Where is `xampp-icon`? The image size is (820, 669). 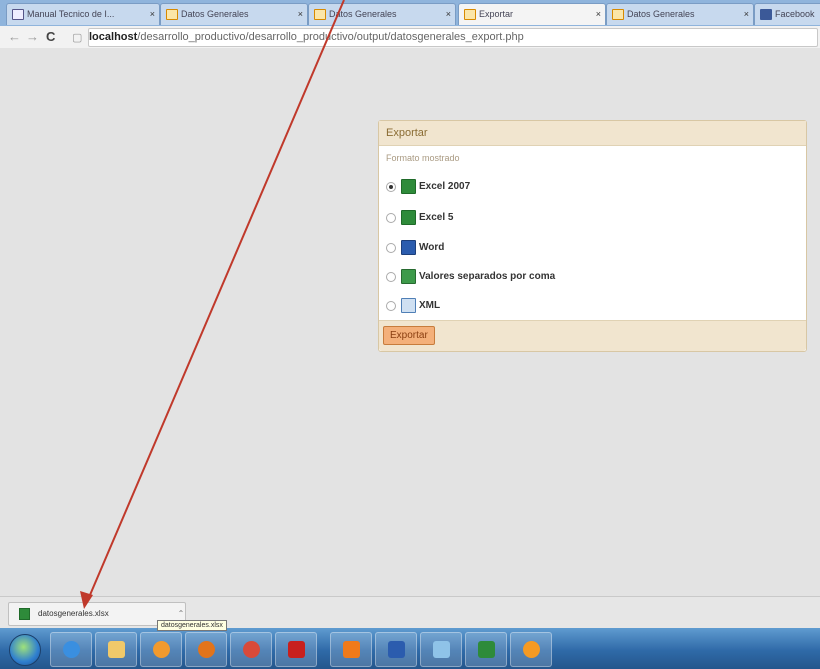
xampp-icon is located at coordinates (531, 649).